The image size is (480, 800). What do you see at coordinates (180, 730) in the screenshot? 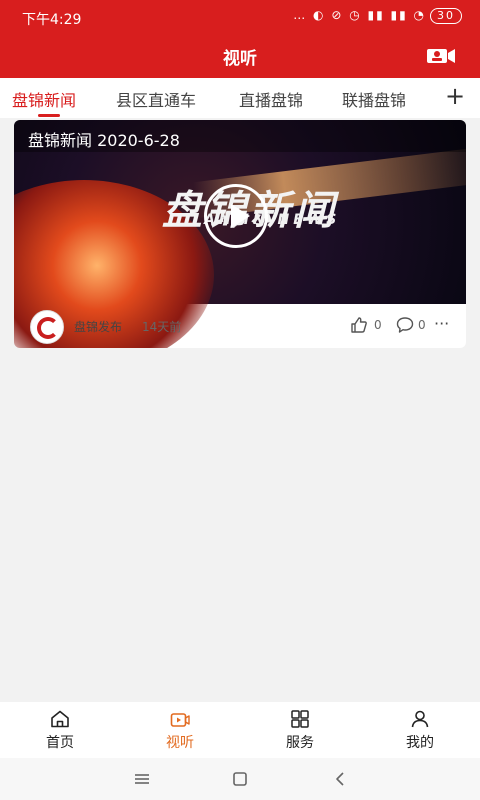
I see `nav-video: 视听` at bounding box center [180, 730].